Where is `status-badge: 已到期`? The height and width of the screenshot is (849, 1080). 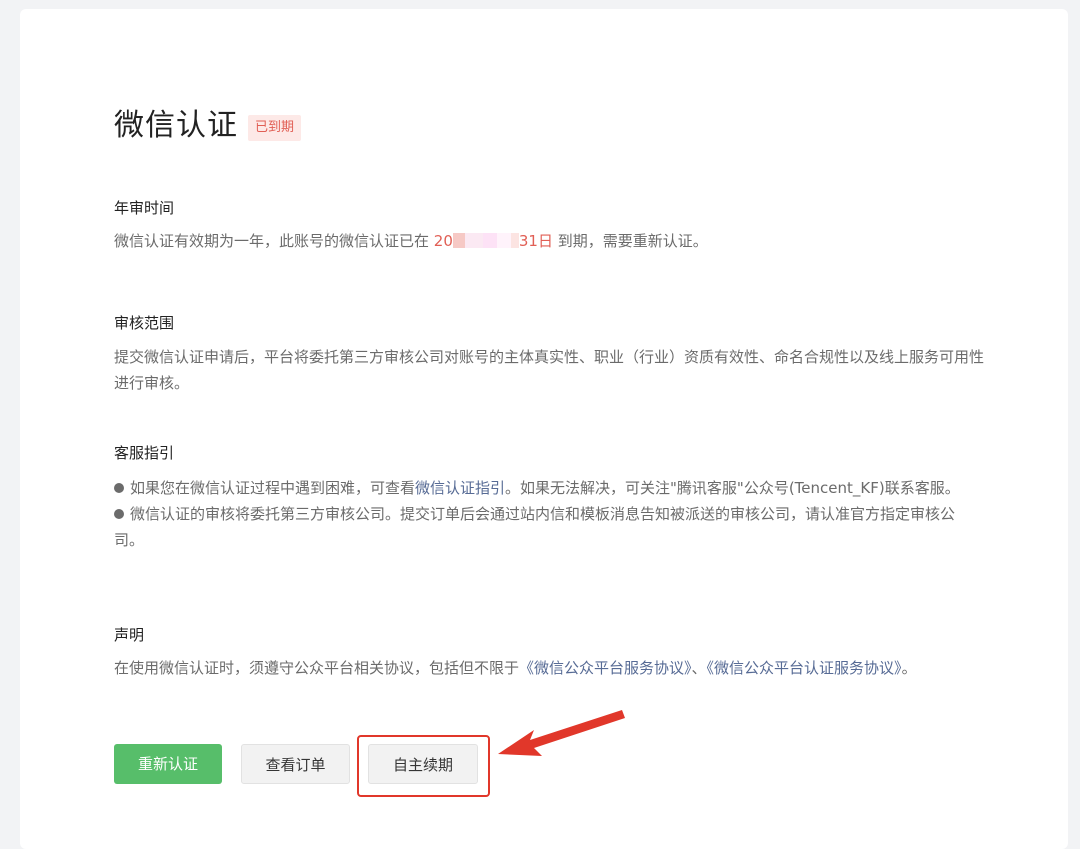
status-badge: 已到期 is located at coordinates (275, 128).